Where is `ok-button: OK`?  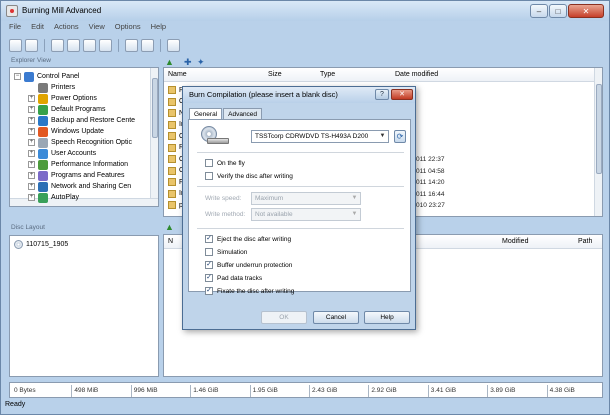
ok-button: OK is located at coordinates (284, 317).